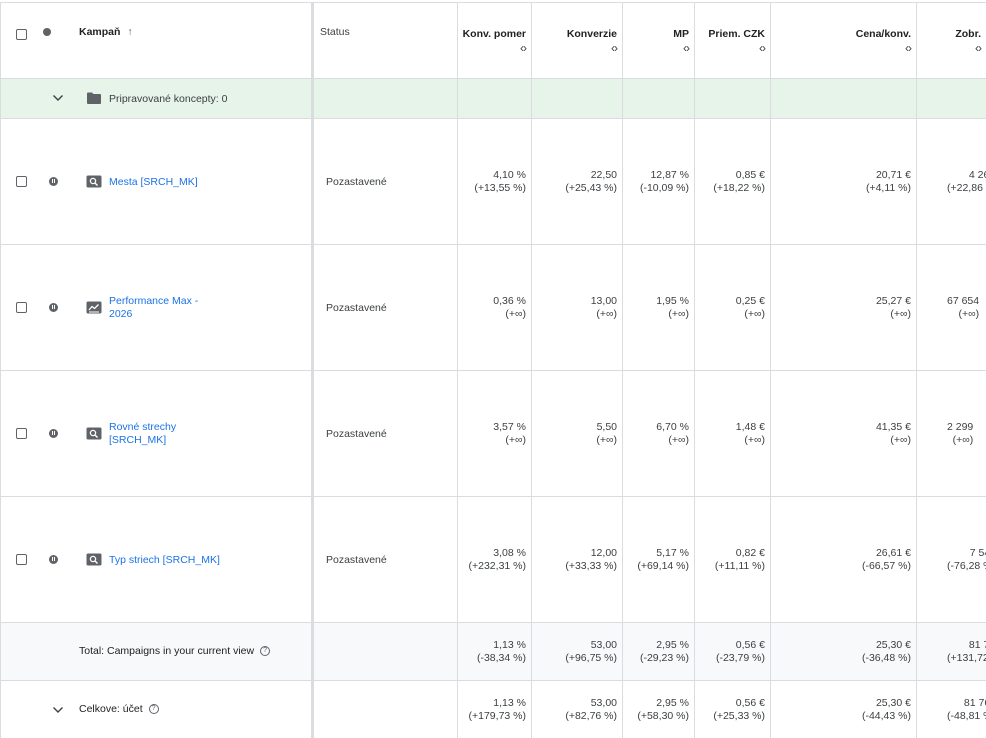 The height and width of the screenshot is (738, 986). What do you see at coordinates (164, 560) in the screenshot?
I see `campaign-name-link: Typ striech [SRCH_MK]` at bounding box center [164, 560].